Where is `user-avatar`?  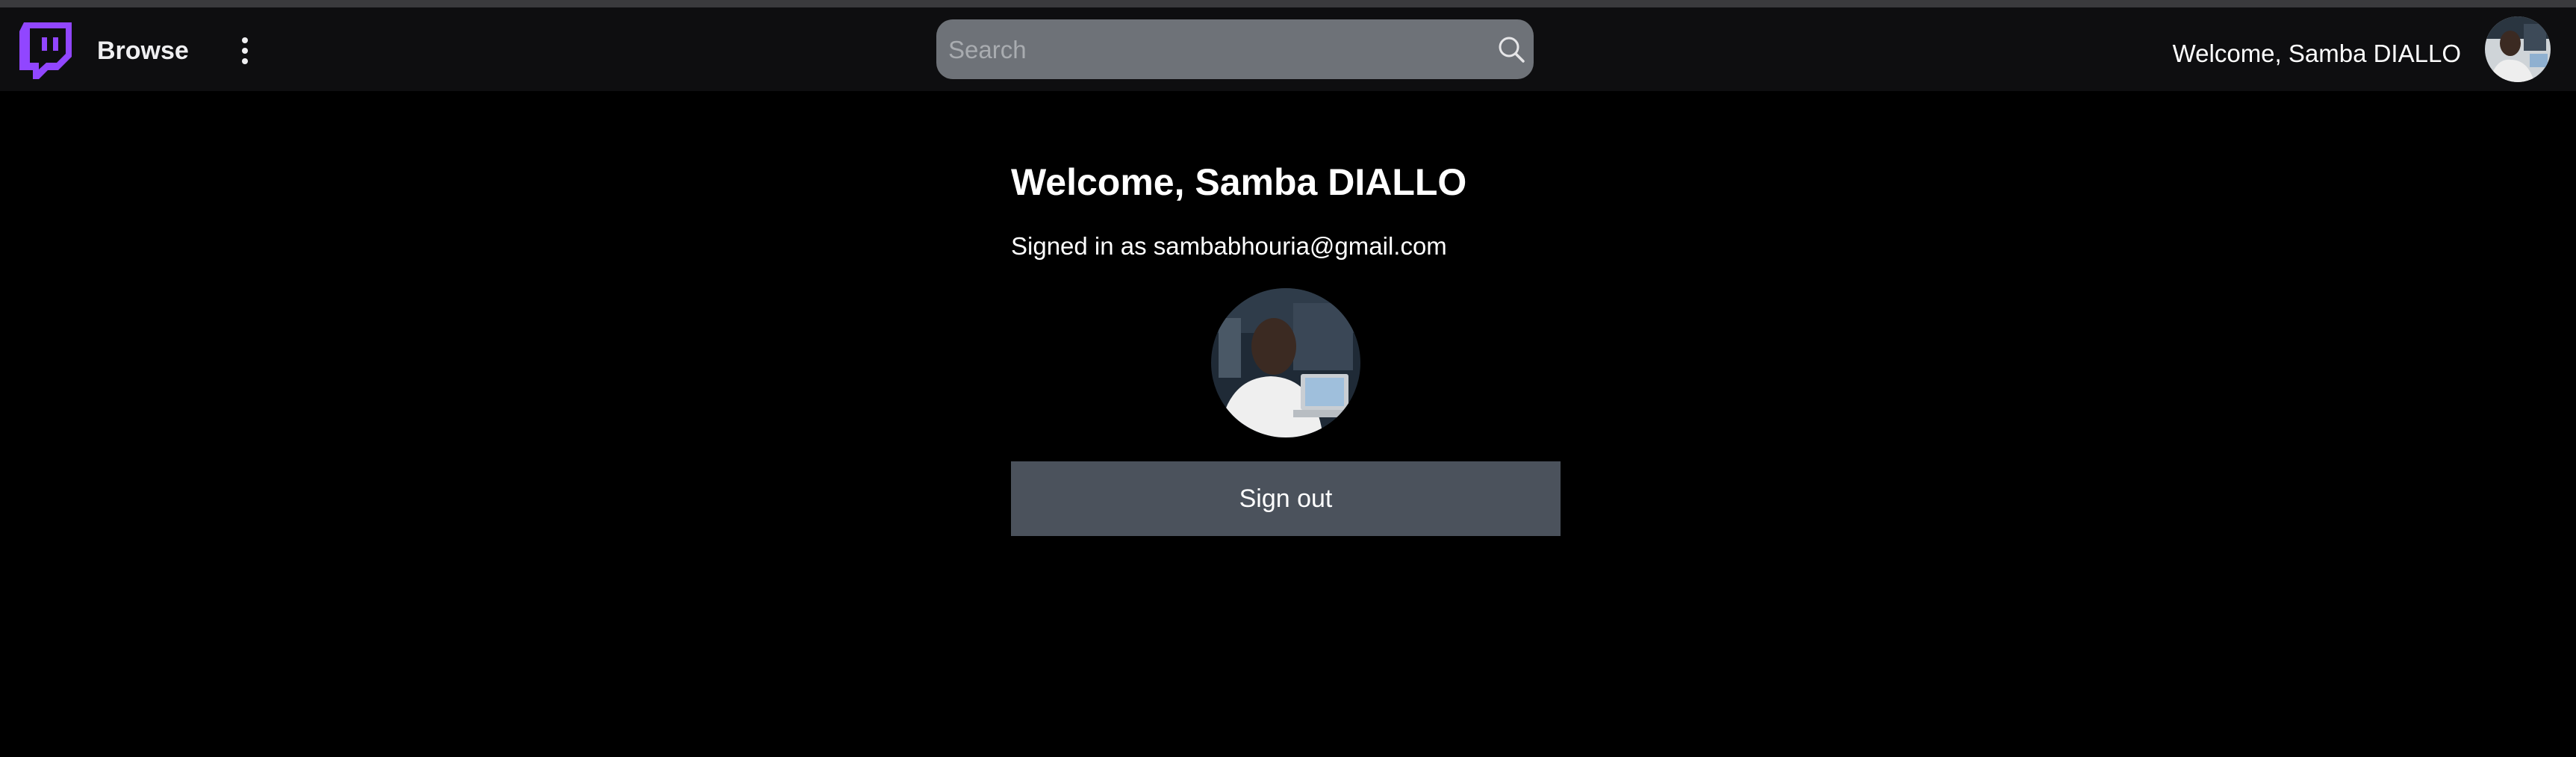 user-avatar is located at coordinates (2518, 49).